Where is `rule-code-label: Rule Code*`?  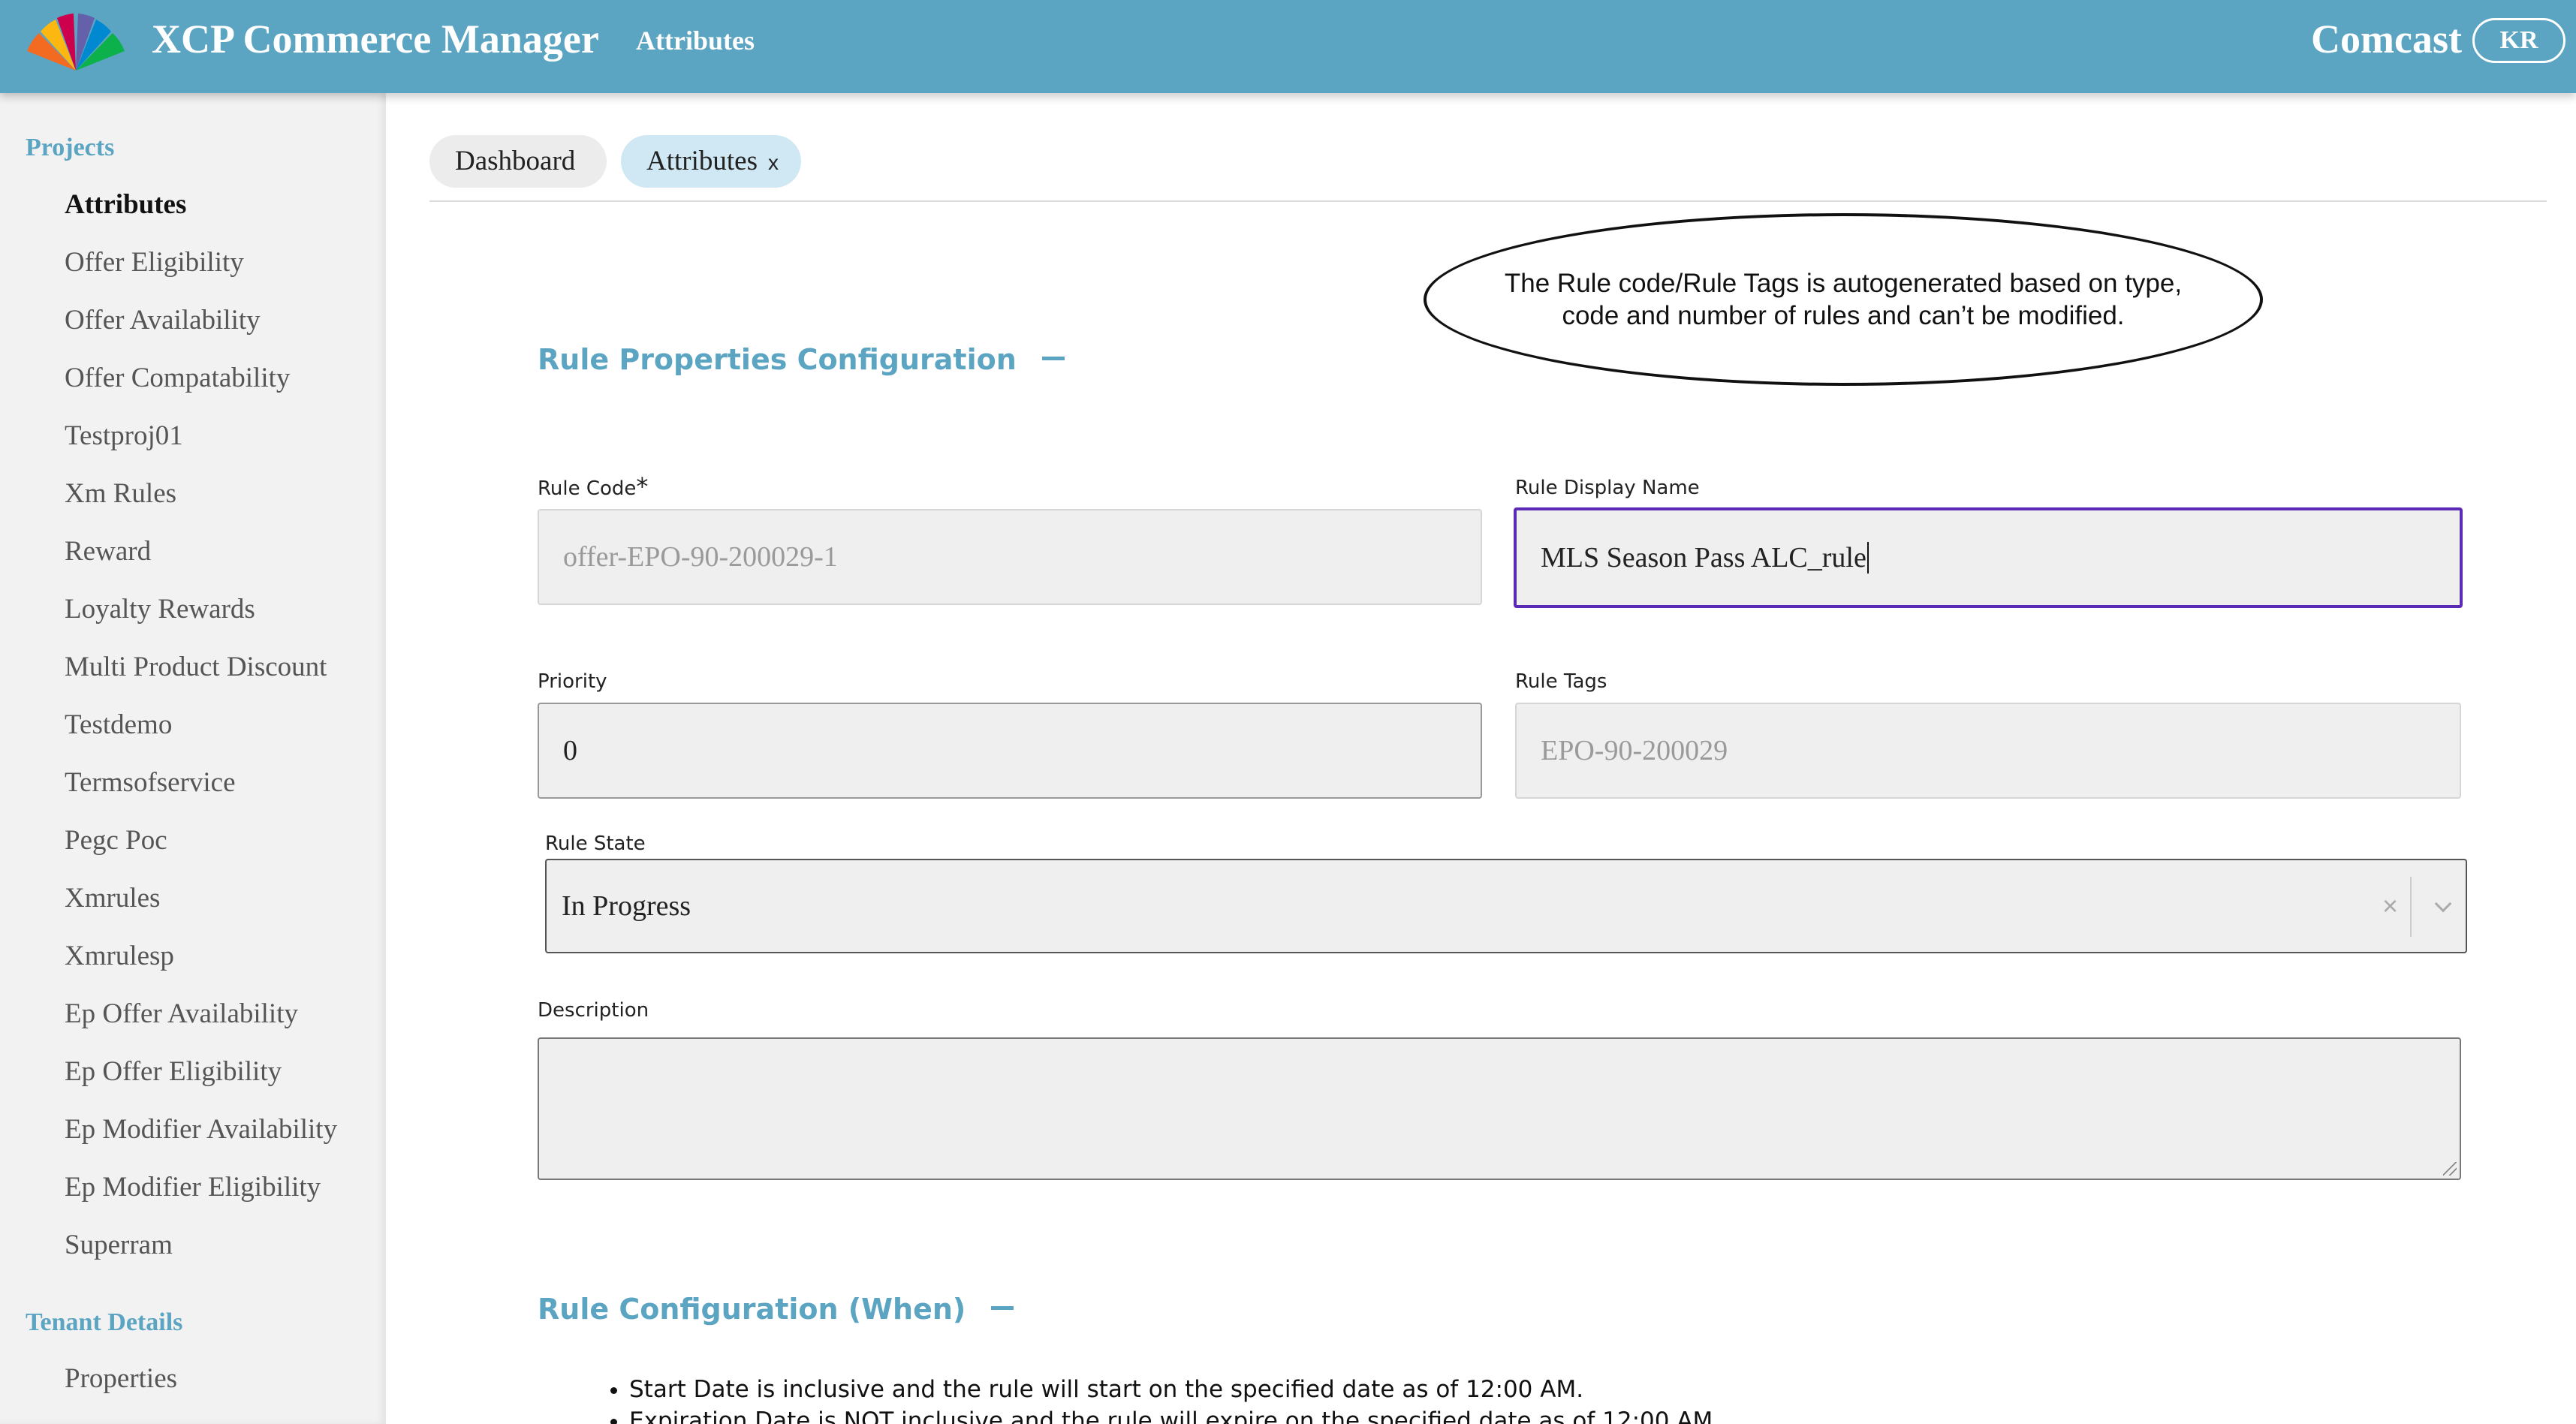
rule-code-label: Rule Code* is located at coordinates (593, 488).